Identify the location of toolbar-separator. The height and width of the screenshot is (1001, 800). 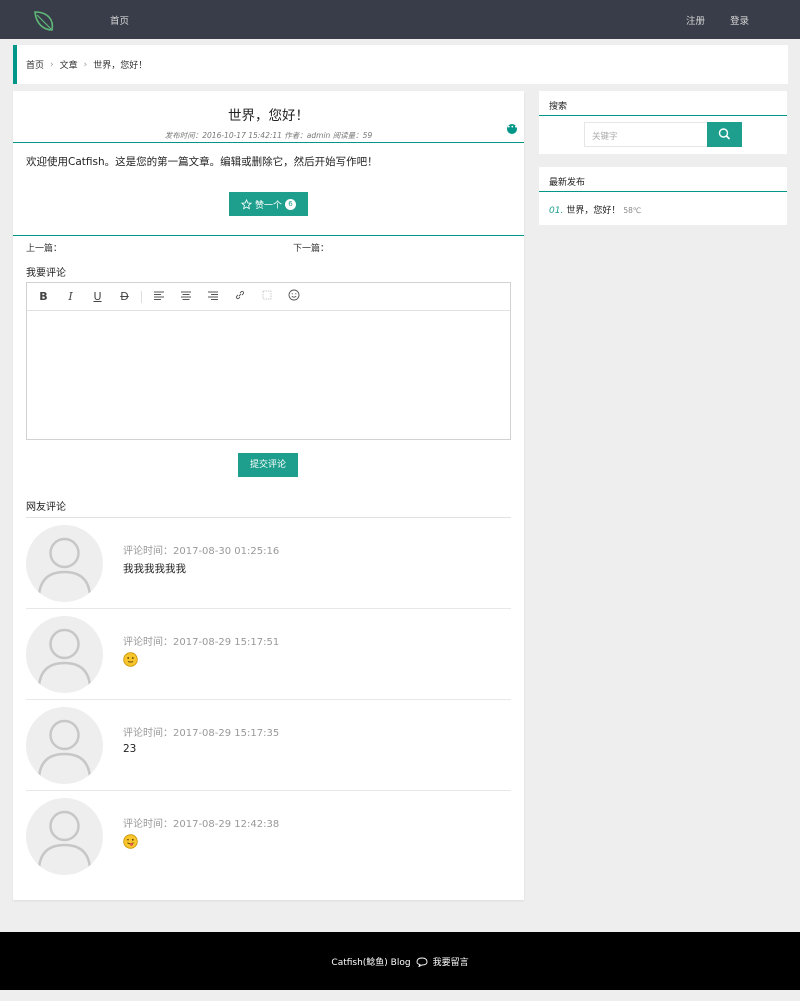
(141, 296).